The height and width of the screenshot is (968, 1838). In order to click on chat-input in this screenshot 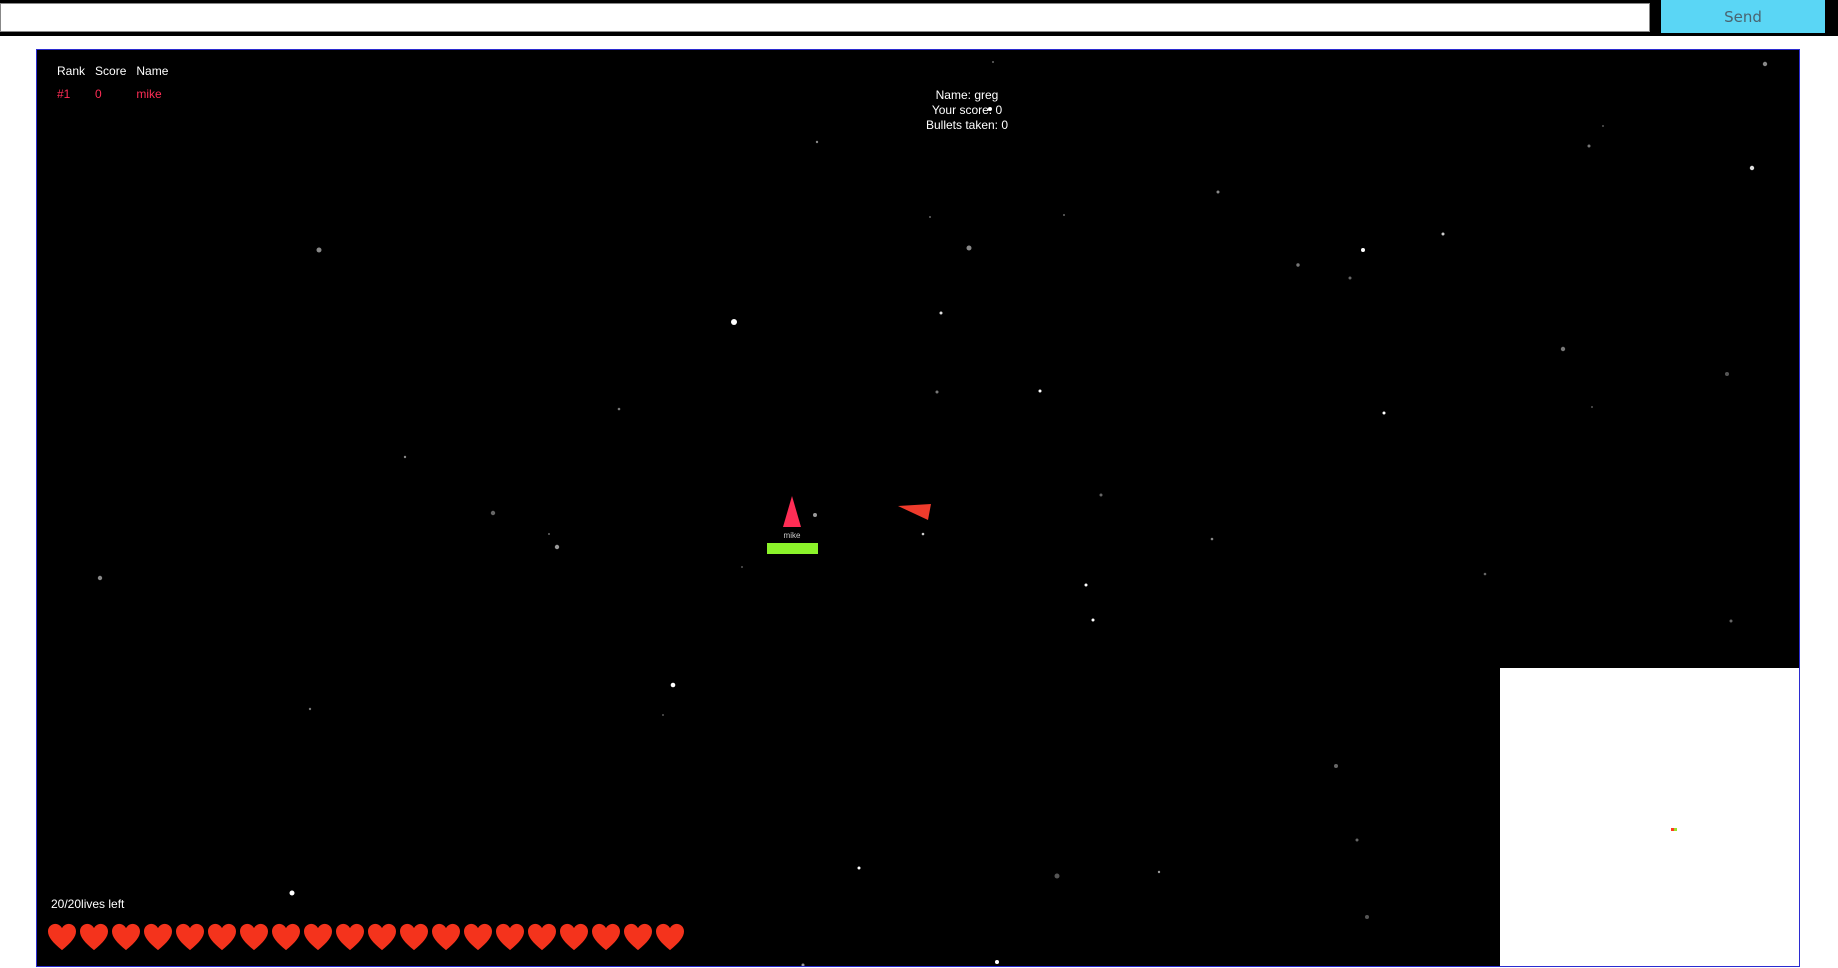, I will do `click(825, 17)`.